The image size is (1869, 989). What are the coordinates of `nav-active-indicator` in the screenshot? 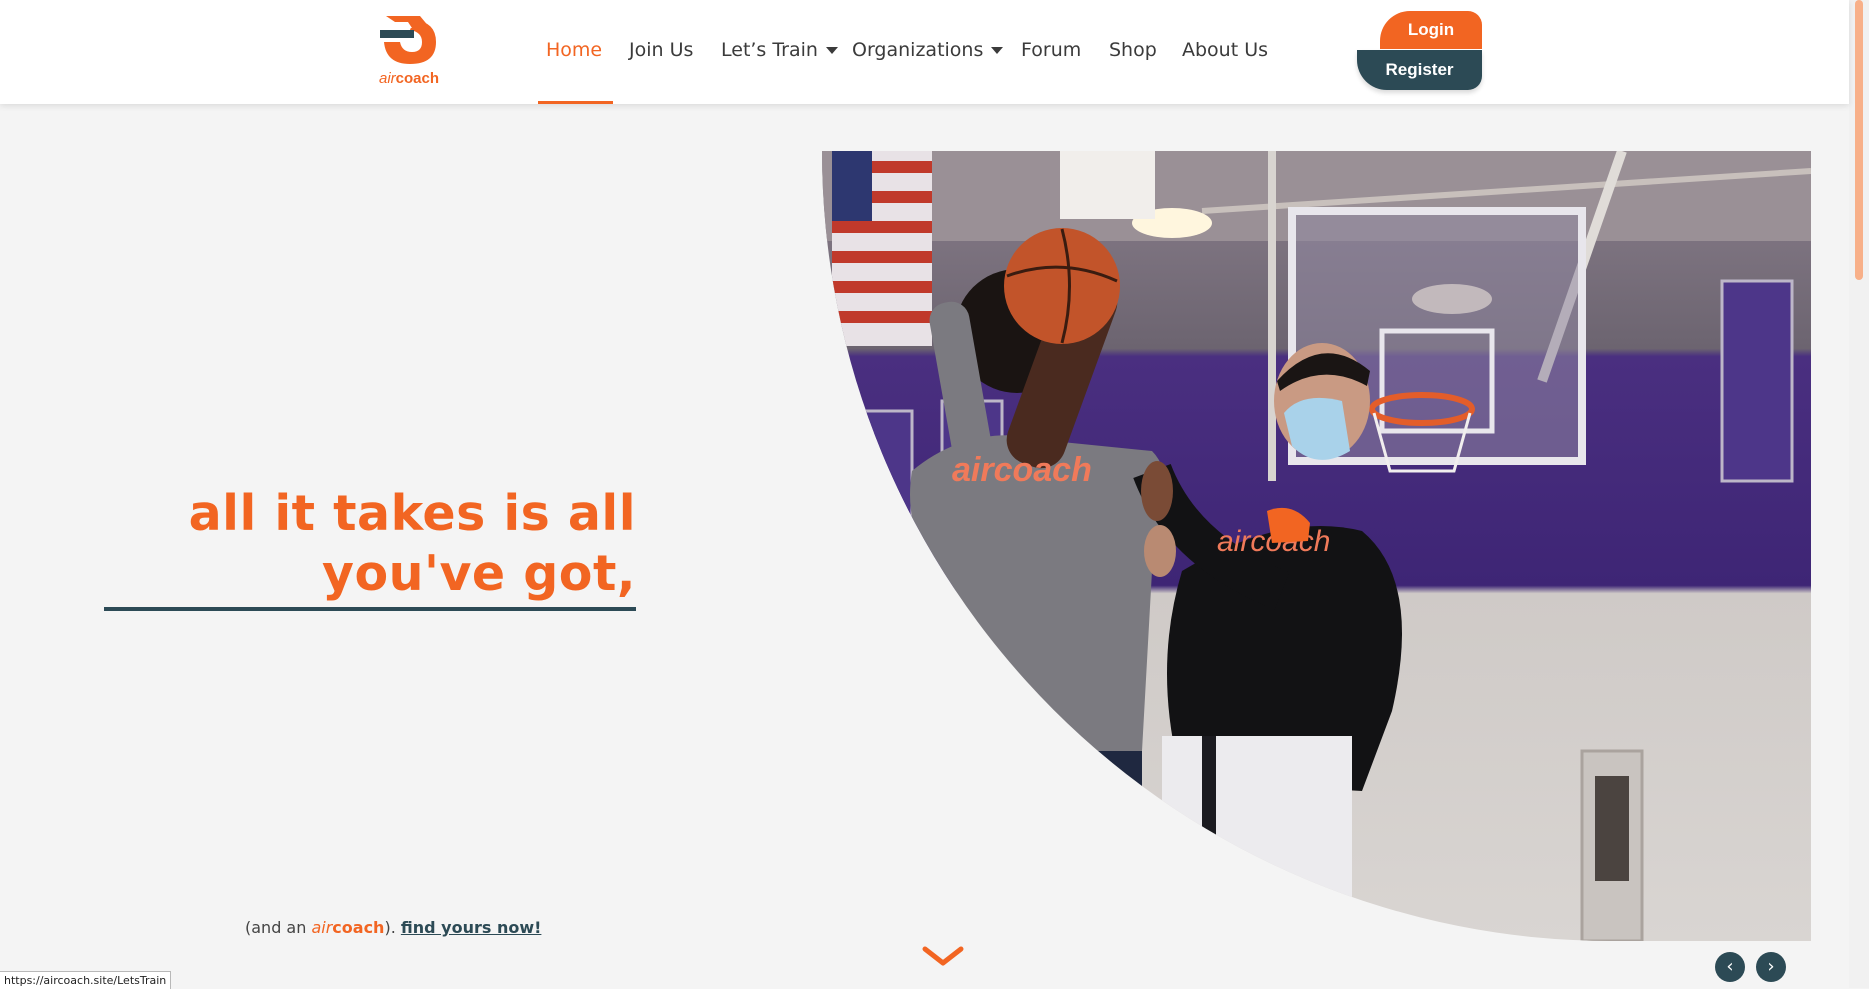 It's located at (575, 102).